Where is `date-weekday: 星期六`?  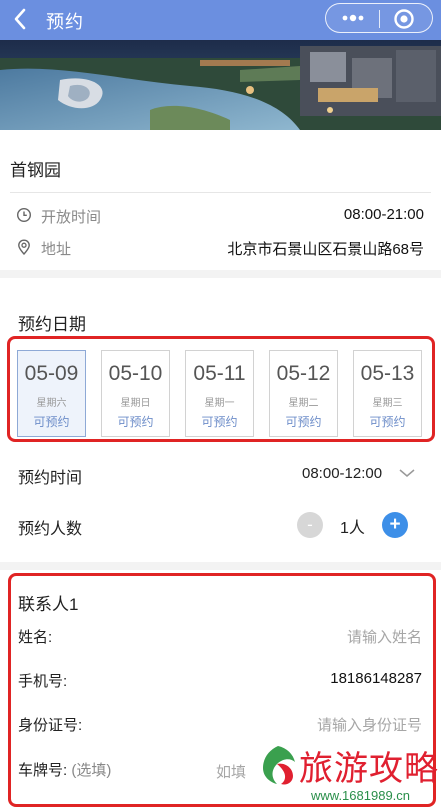 date-weekday: 星期六 is located at coordinates (51, 403).